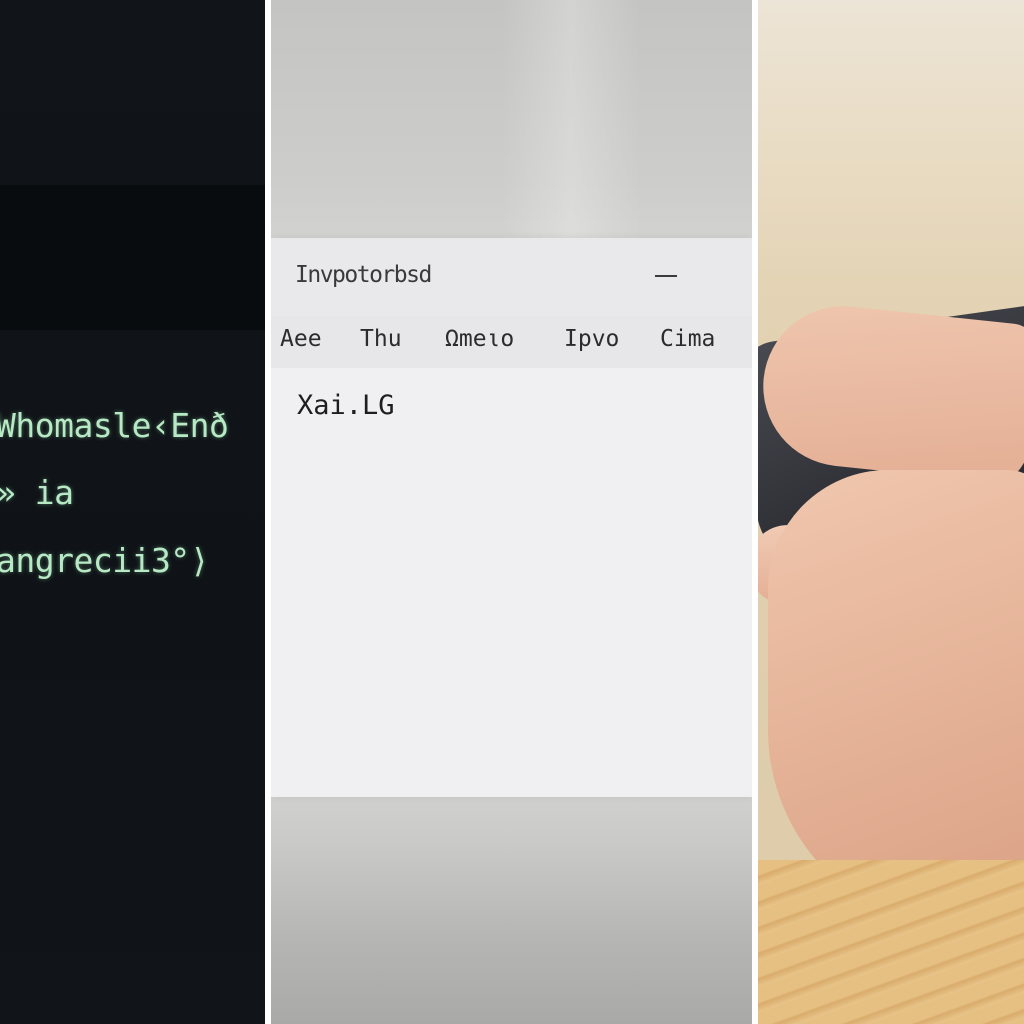  I want to click on window-titlebar: Invpotorbsd, so click(511, 277).